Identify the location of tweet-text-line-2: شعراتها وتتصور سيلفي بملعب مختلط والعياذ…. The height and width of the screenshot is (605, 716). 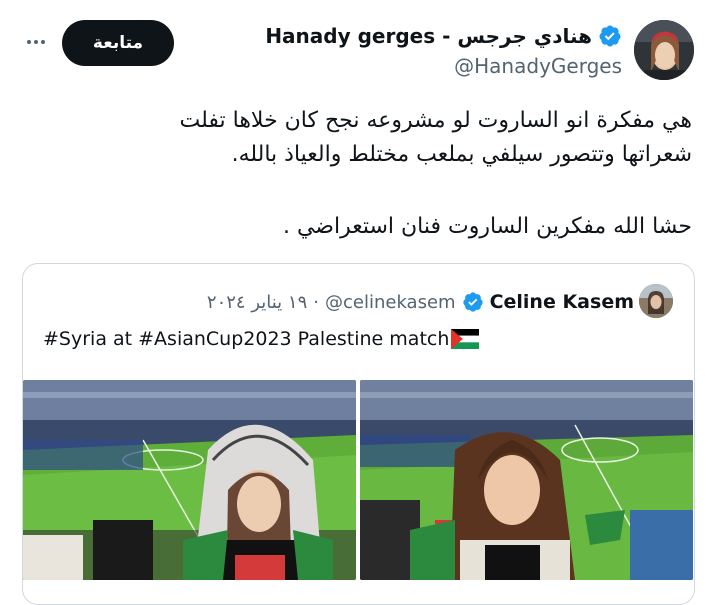
(461, 154).